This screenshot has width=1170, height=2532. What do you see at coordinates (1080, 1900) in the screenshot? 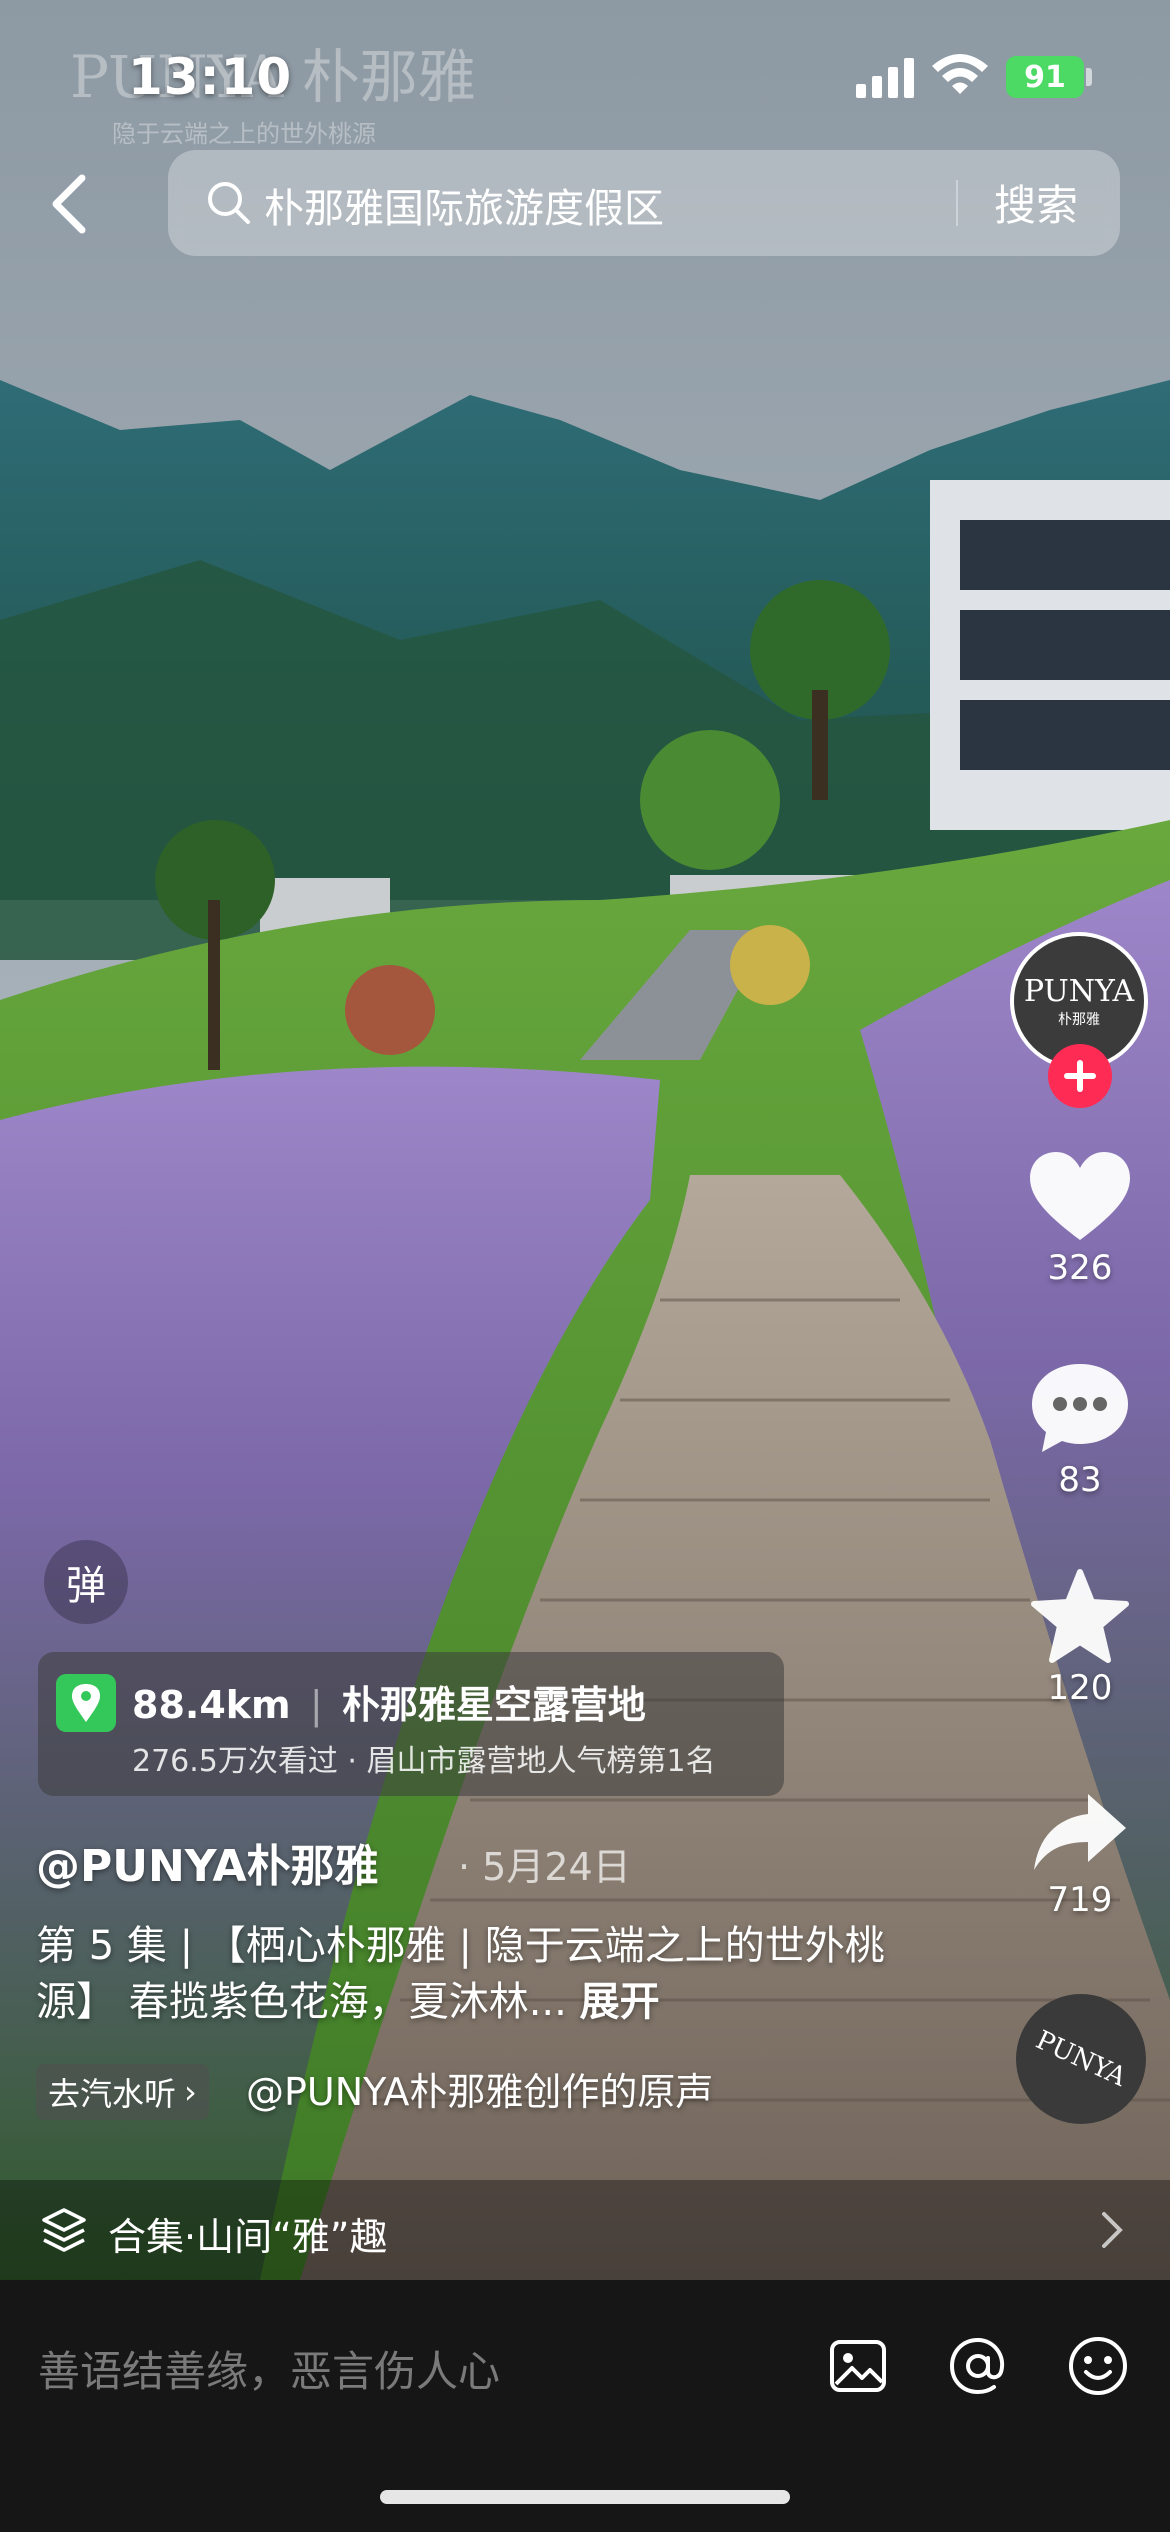
I see `share-count: 719` at bounding box center [1080, 1900].